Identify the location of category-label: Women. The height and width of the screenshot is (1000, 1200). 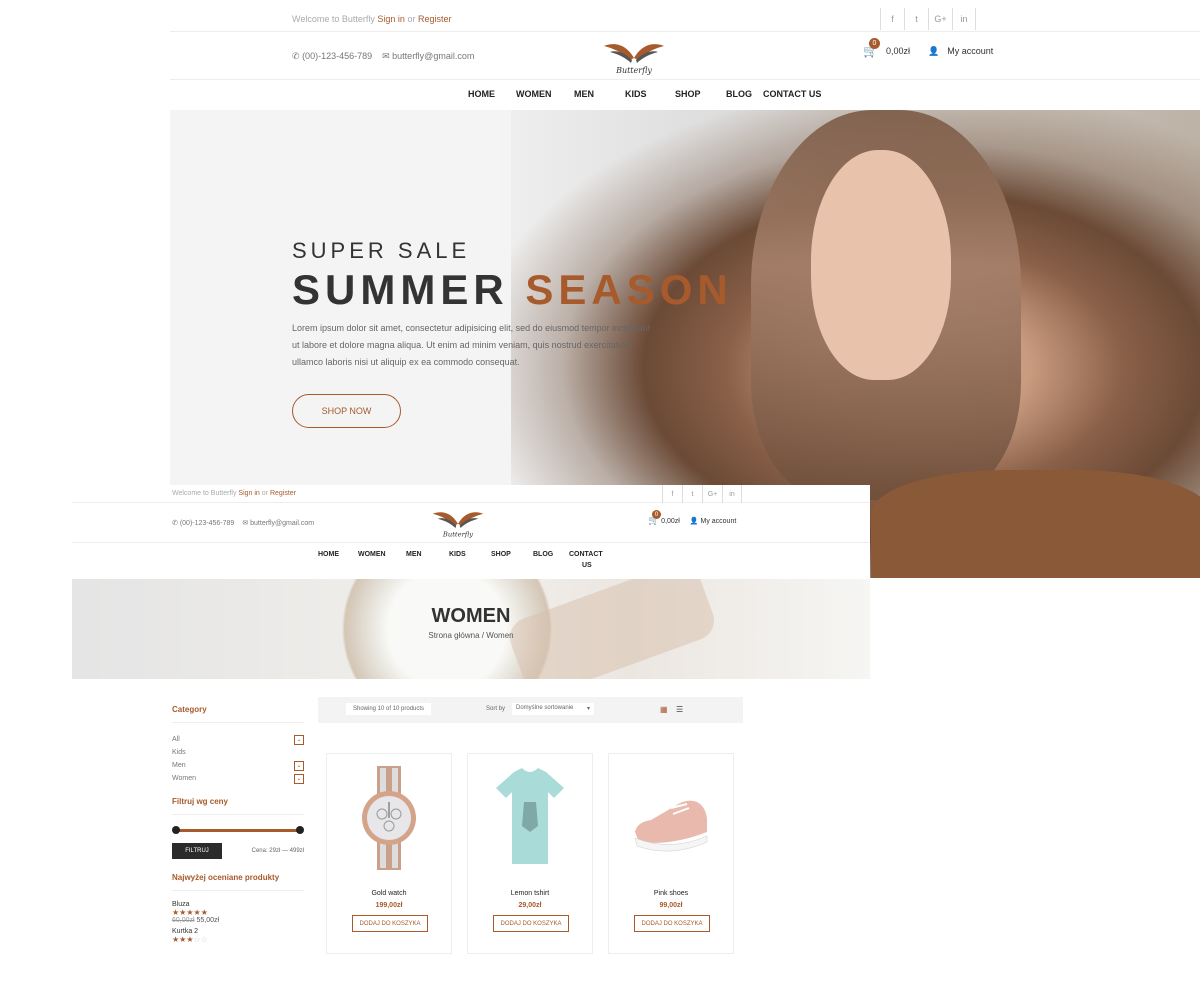
(184, 778).